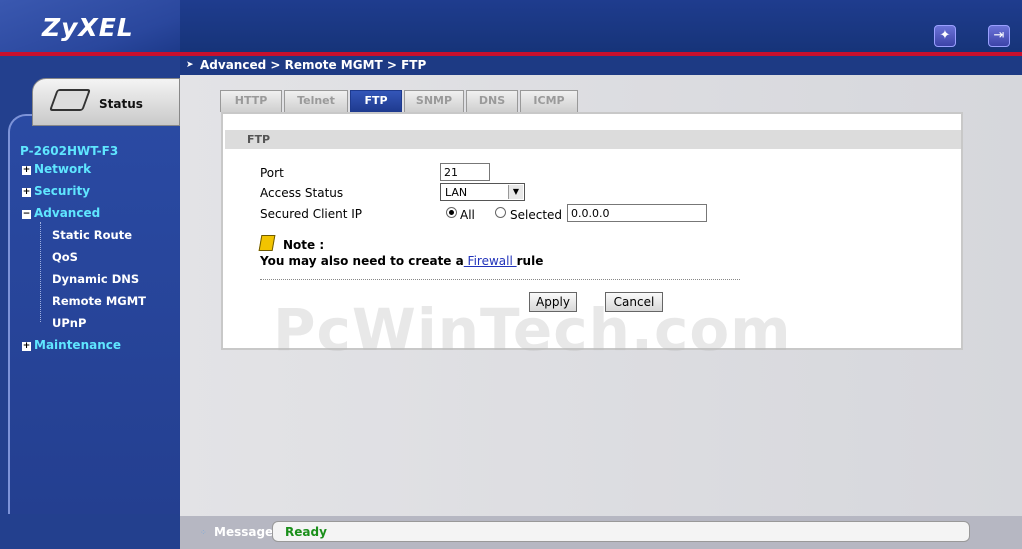 The image size is (1022, 549). I want to click on note-text-before: You may also need to create a, so click(362, 261).